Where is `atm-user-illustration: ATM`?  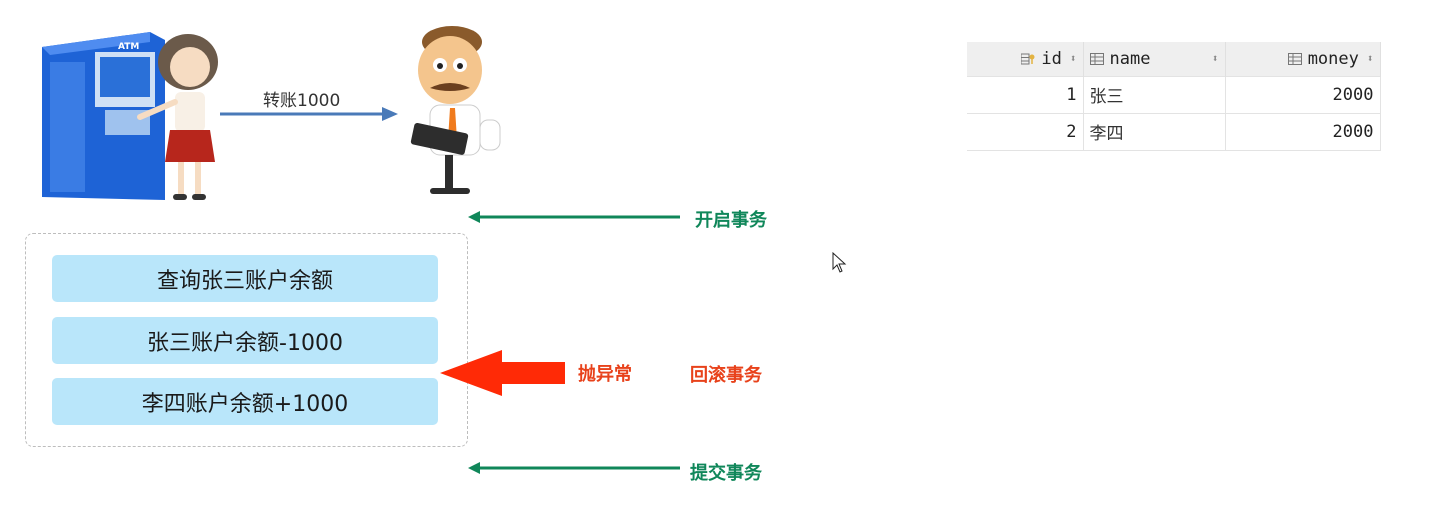
atm-user-illustration: ATM is located at coordinates (130, 116).